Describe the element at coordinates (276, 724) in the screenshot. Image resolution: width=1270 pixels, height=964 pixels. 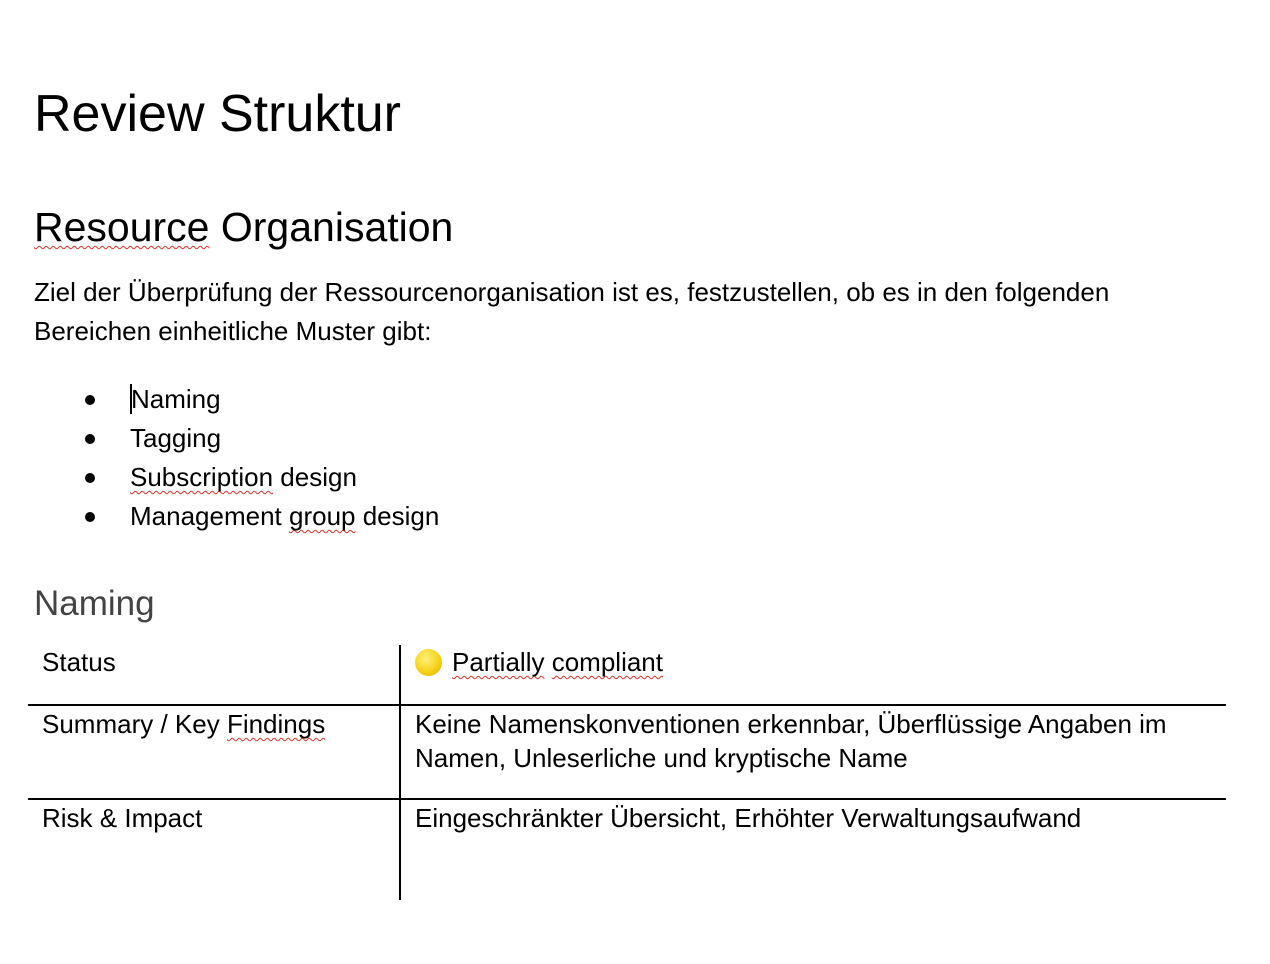
I see `spellcheck-underlined-word: Findings` at that location.